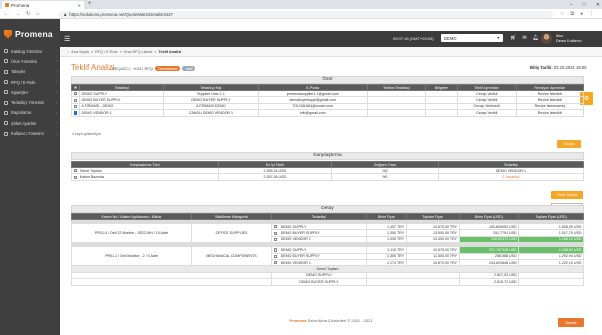  Describe the element at coordinates (90, 4) in the screenshot. I see `new-tab-button: +` at that location.